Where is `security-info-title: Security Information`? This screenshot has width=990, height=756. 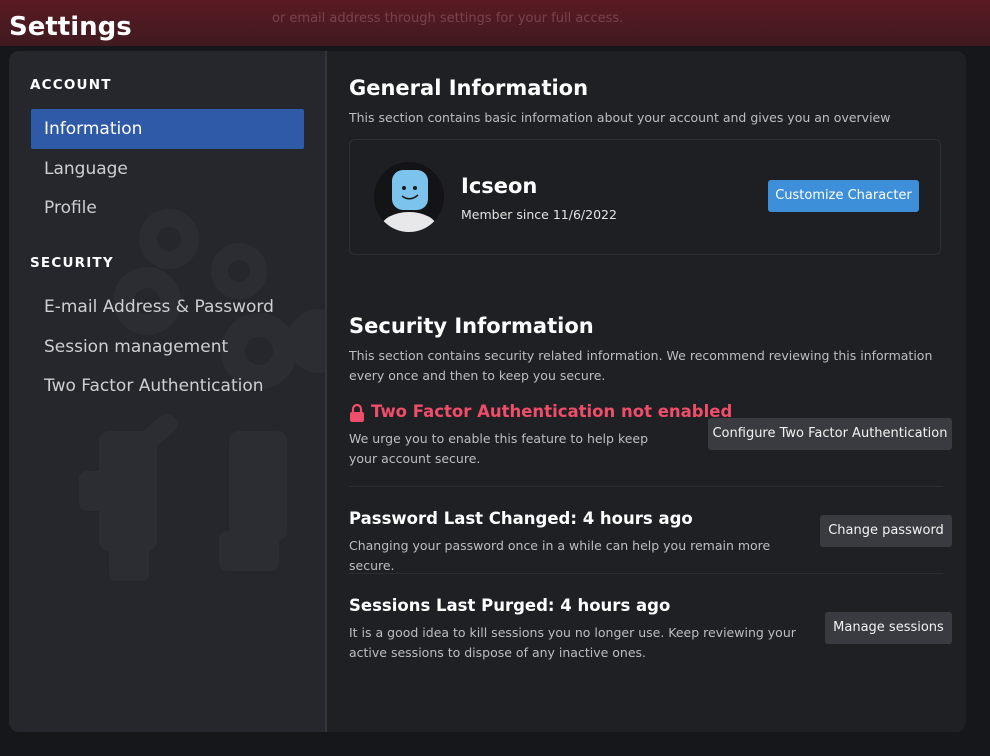
security-info-title: Security Information is located at coordinates (471, 326).